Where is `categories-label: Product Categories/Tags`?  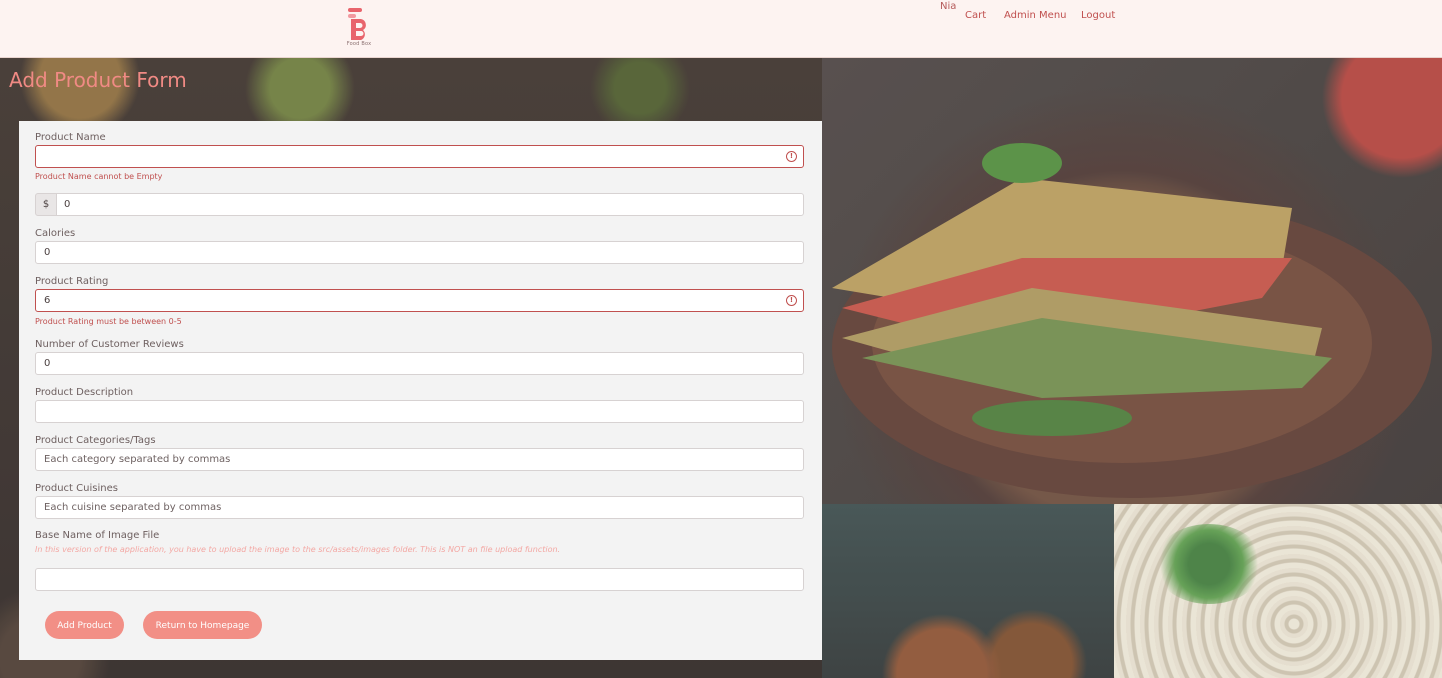 categories-label: Product Categories/Tags is located at coordinates (95, 440).